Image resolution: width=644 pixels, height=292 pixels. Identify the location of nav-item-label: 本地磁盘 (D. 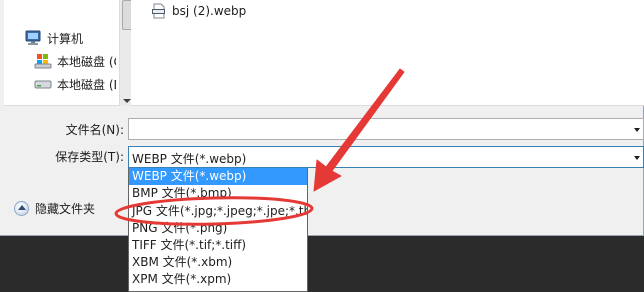
(86, 84).